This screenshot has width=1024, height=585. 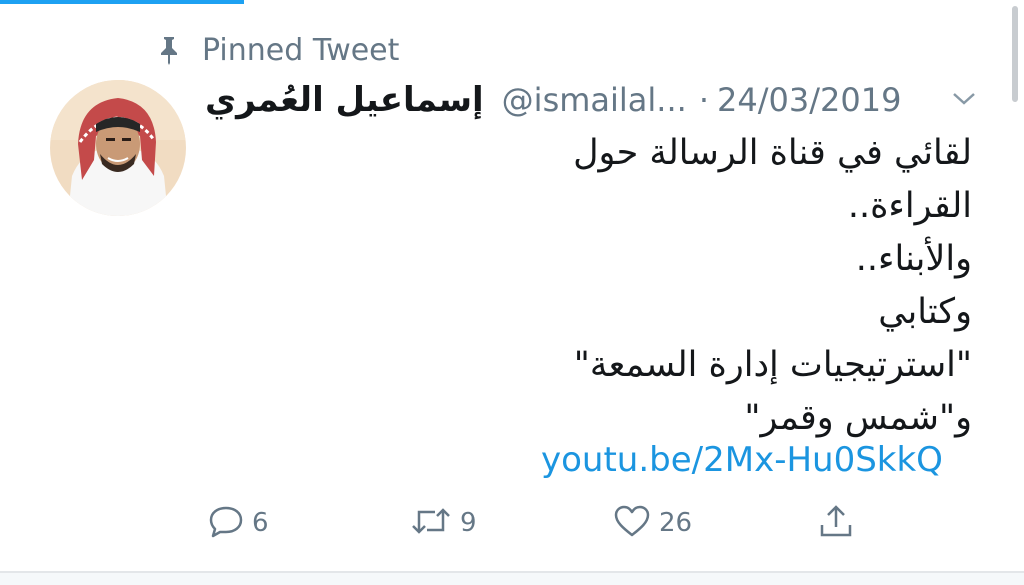 What do you see at coordinates (742, 460) in the screenshot?
I see `tweet-link: youtu.be/2Mx-Hu0SkkQ` at bounding box center [742, 460].